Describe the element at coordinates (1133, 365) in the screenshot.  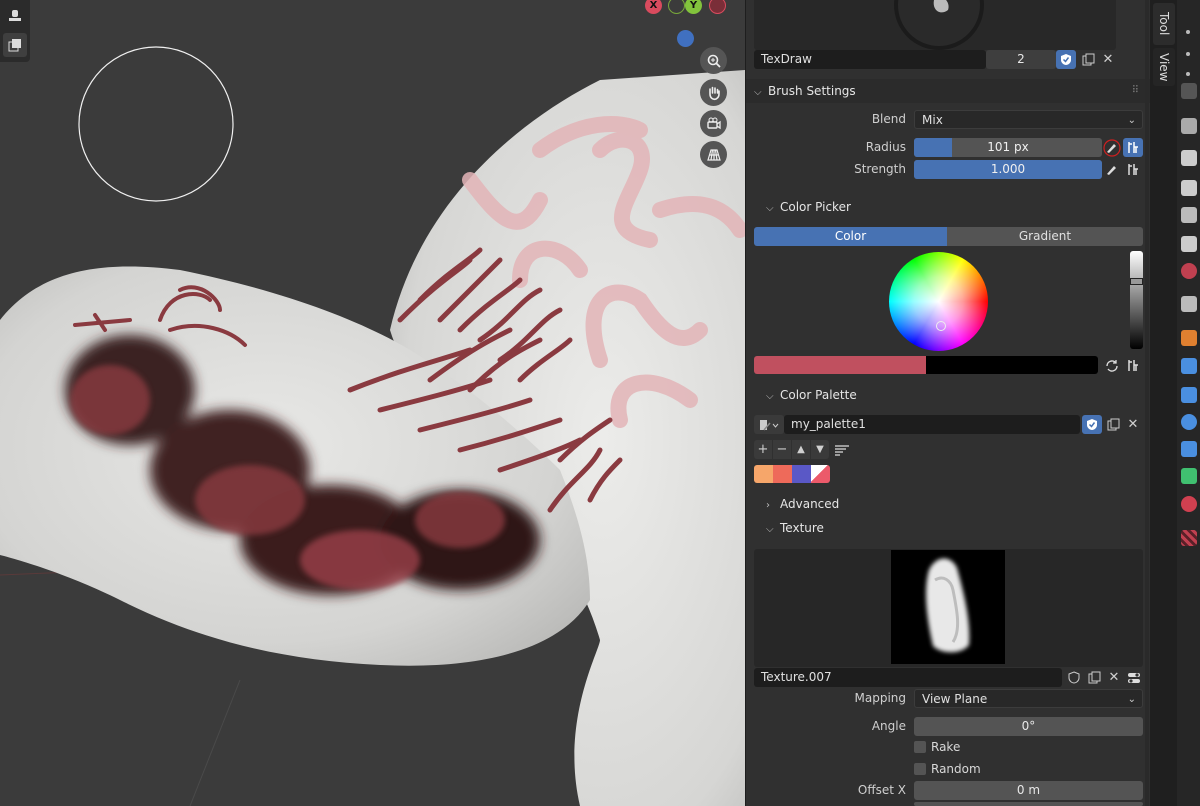
I see `color-unified-toggle-icon` at that location.